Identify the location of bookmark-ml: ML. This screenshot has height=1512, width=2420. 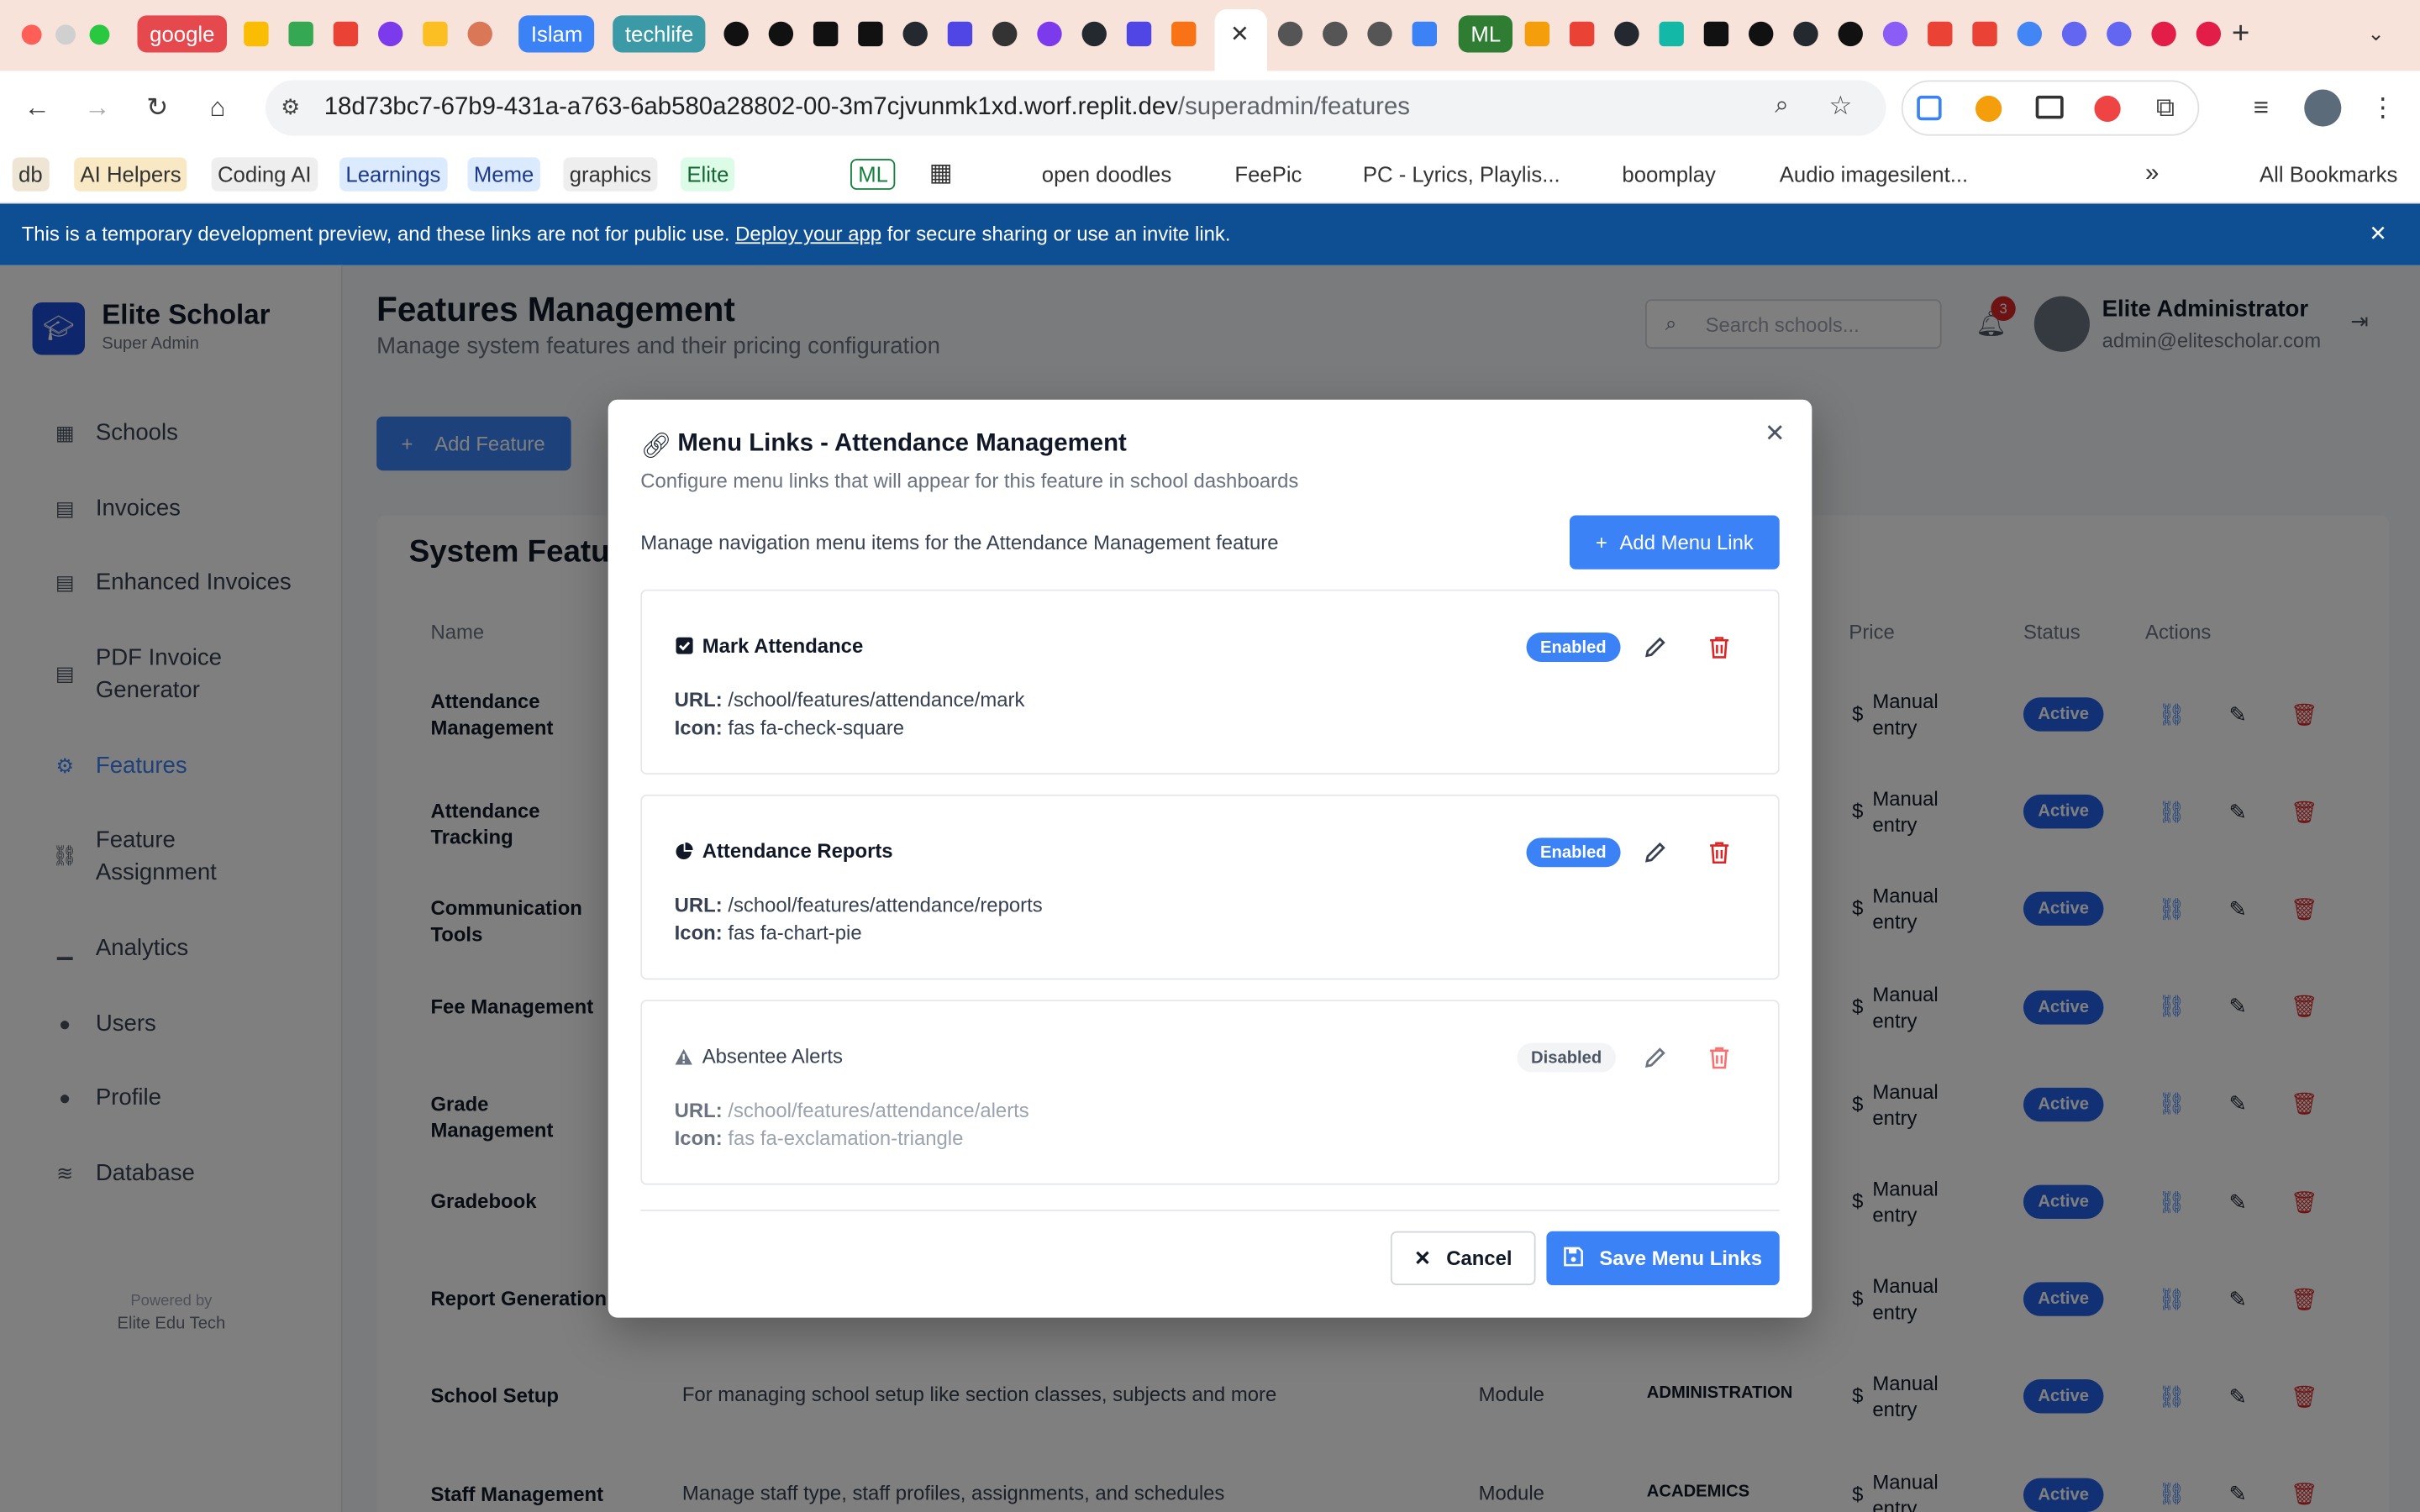
(873, 174).